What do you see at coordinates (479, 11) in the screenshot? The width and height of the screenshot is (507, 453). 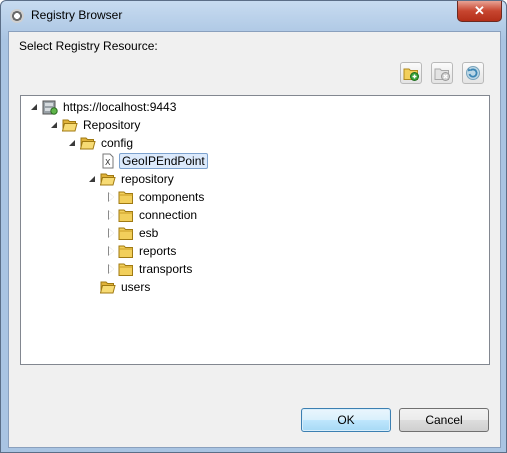 I see `close-button: ✕` at bounding box center [479, 11].